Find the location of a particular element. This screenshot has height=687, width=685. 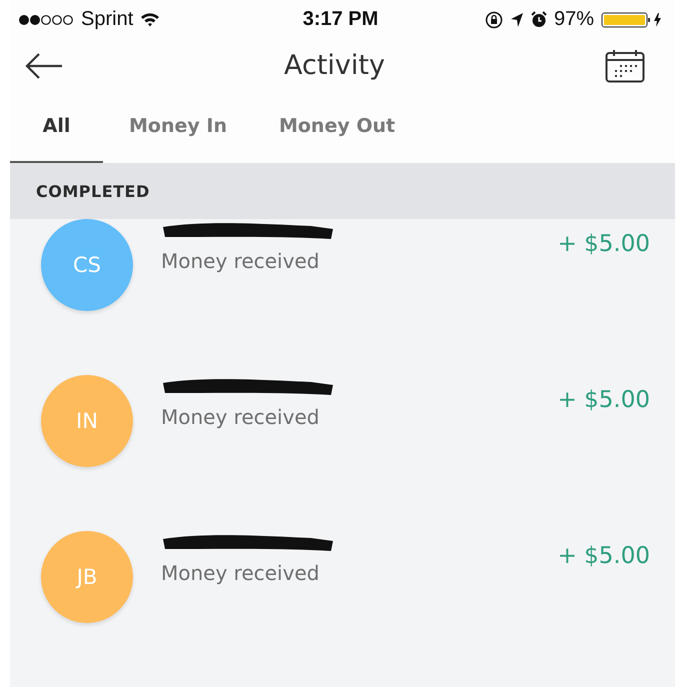

carrier-name: Sprint is located at coordinates (107, 20).